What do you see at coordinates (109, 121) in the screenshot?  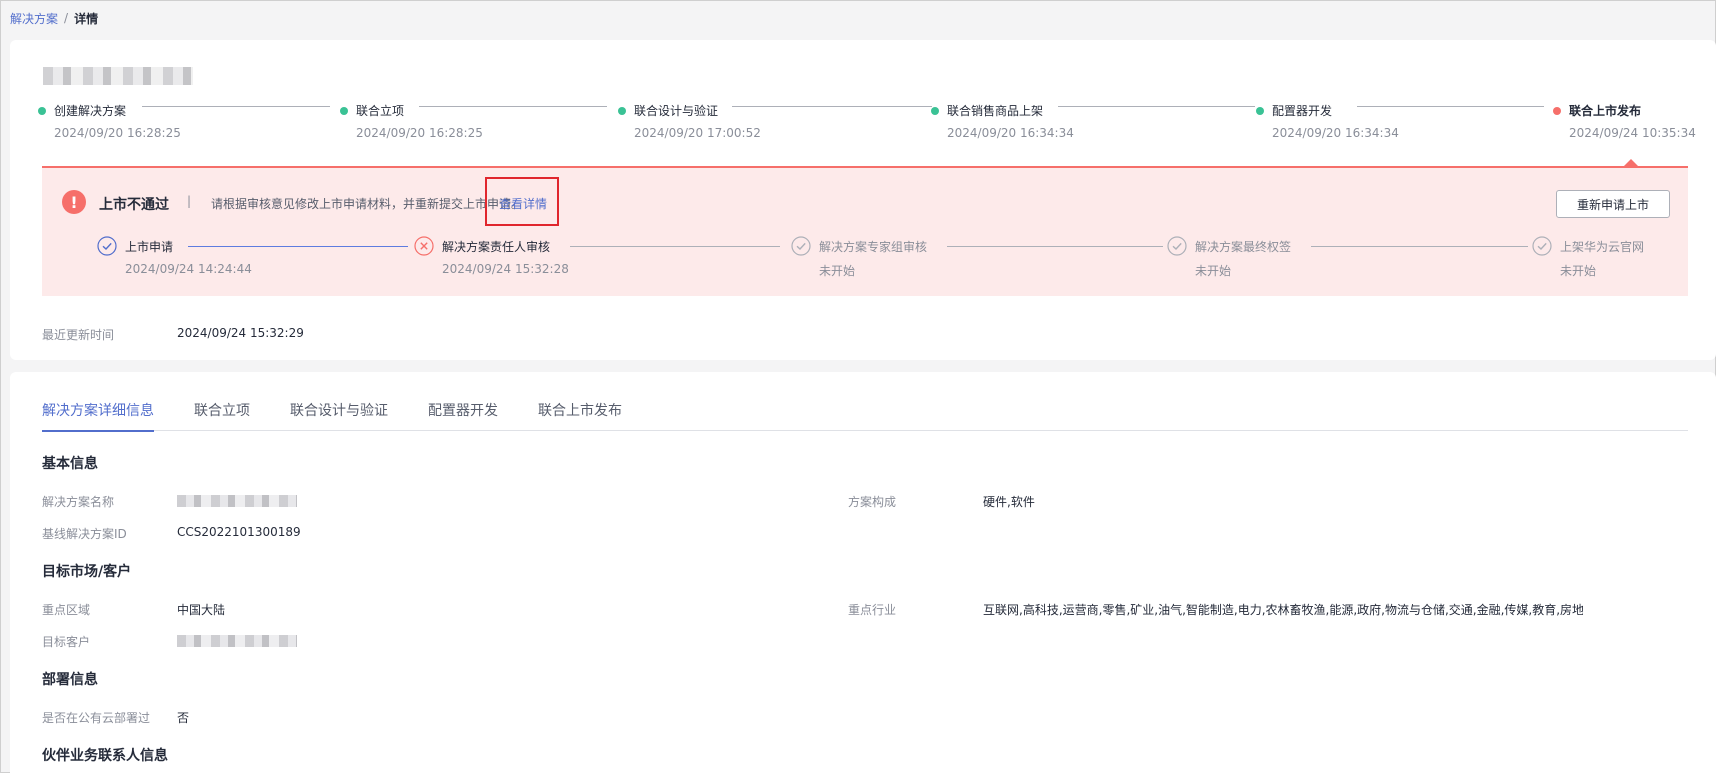 I see `step-create-solution: 创建解决方案 2024/09/20 16:28:25` at bounding box center [109, 121].